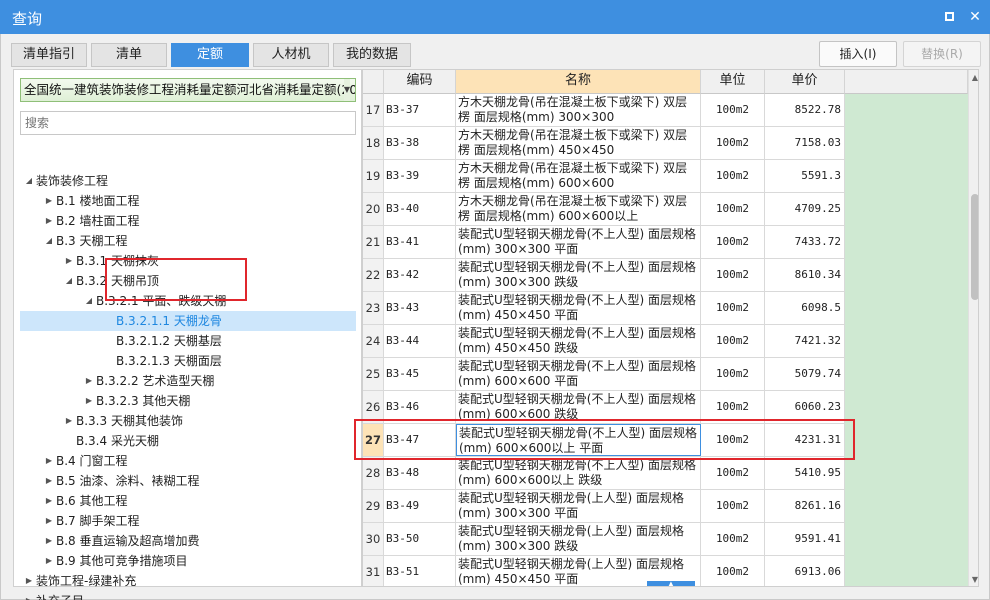  What do you see at coordinates (973, 328) in the screenshot?
I see `vertical-scrollbar: ▲ ▼` at bounding box center [973, 328].